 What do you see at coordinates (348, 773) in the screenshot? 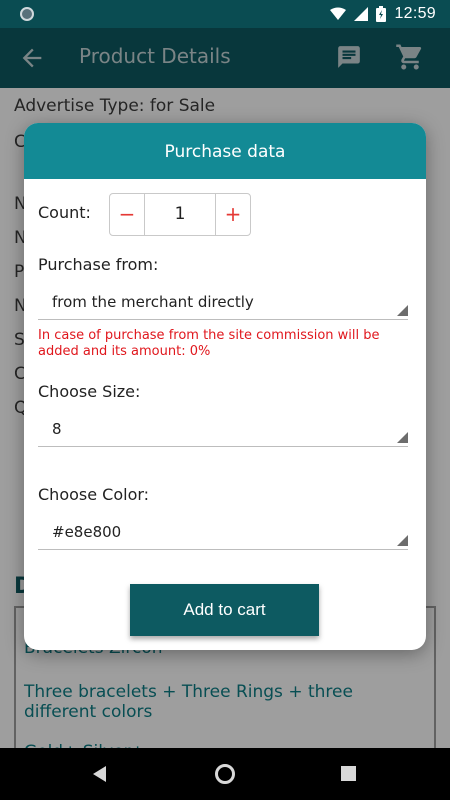
I see `nav-recents-icon` at bounding box center [348, 773].